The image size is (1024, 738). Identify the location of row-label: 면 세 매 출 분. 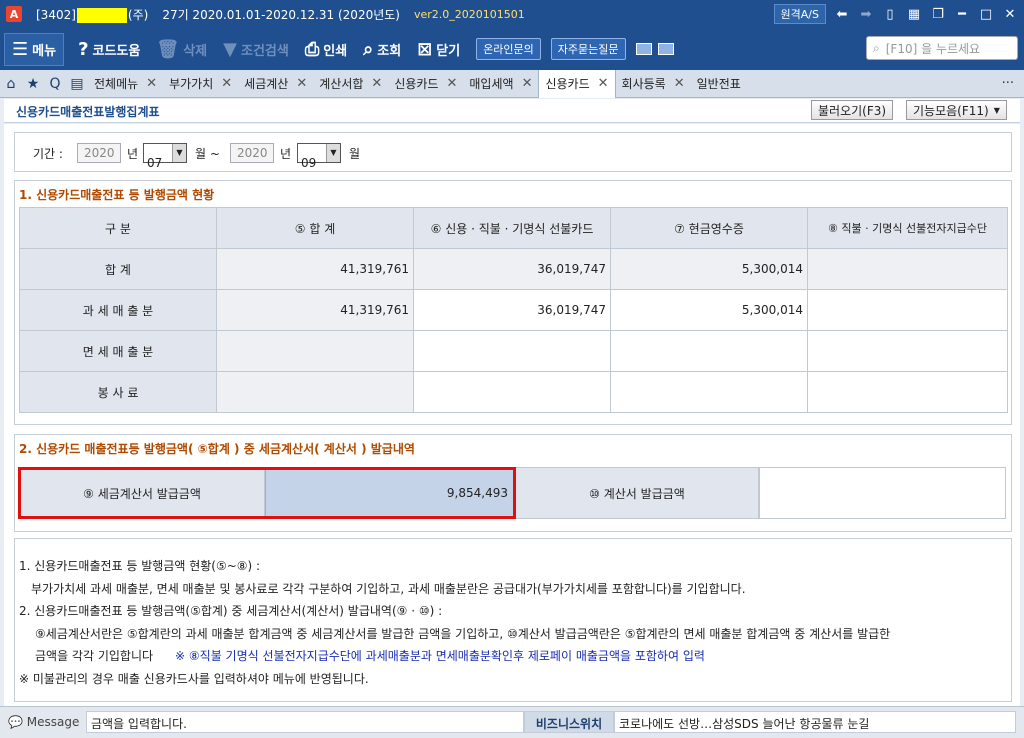
(118, 351).